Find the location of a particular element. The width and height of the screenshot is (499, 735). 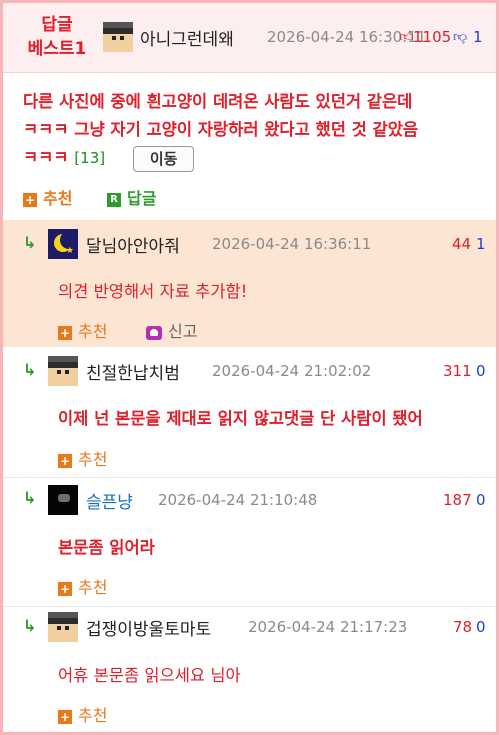

comment-text-tail: ㅋㅋㅋ is located at coordinates (46, 157).